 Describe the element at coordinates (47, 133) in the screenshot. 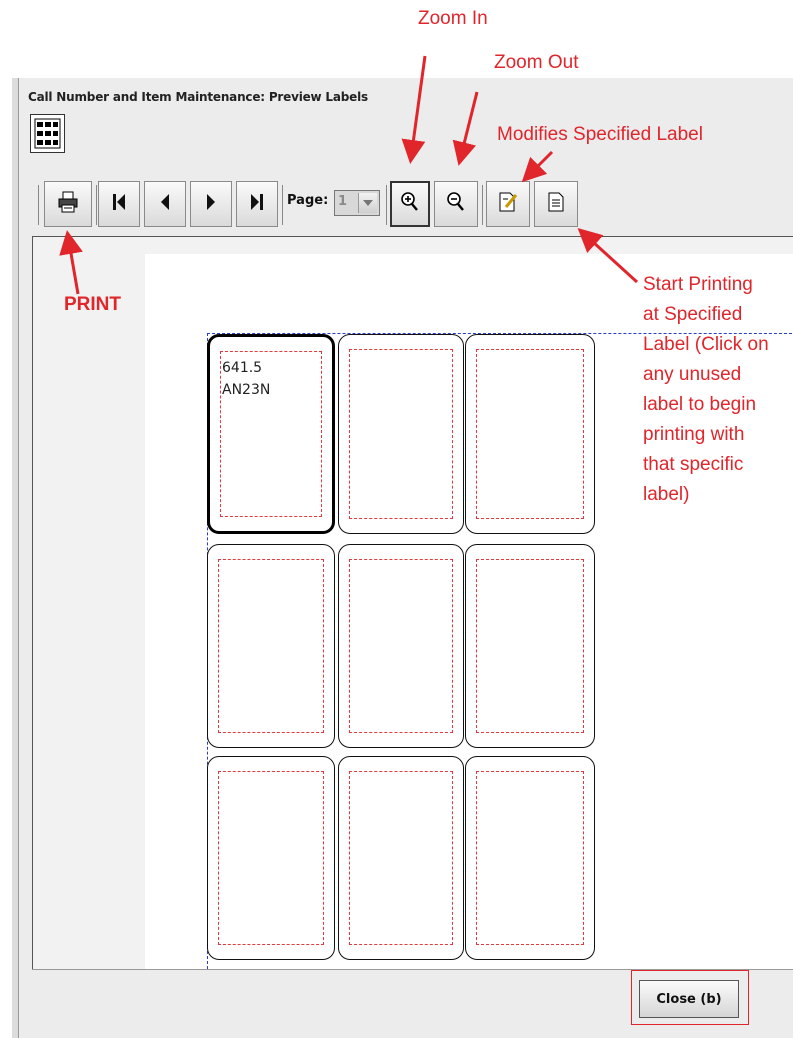

I see `label-grid-icon` at that location.